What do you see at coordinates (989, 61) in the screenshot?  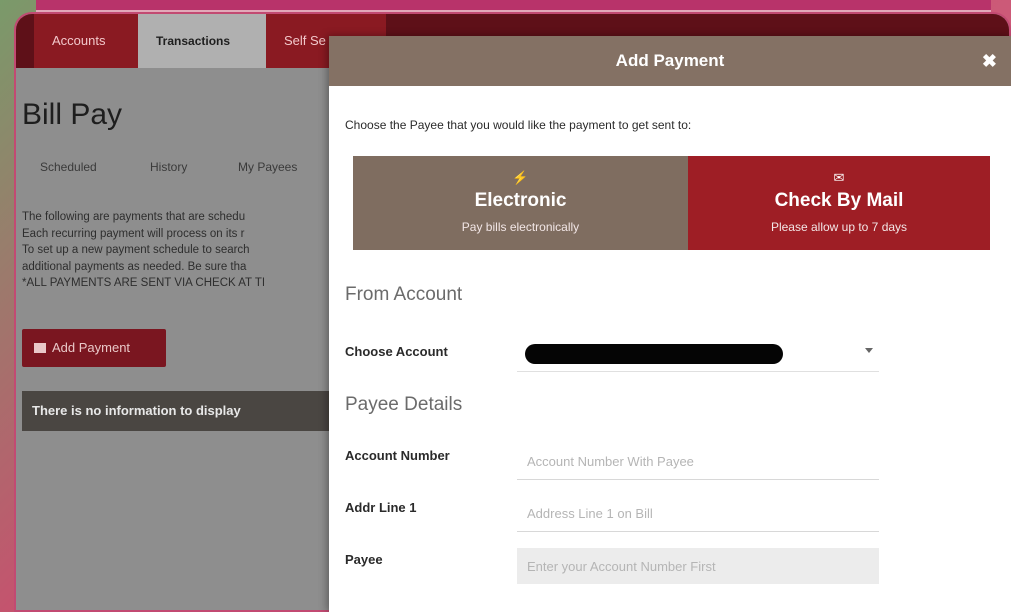 I see `close-icon: ✖` at bounding box center [989, 61].